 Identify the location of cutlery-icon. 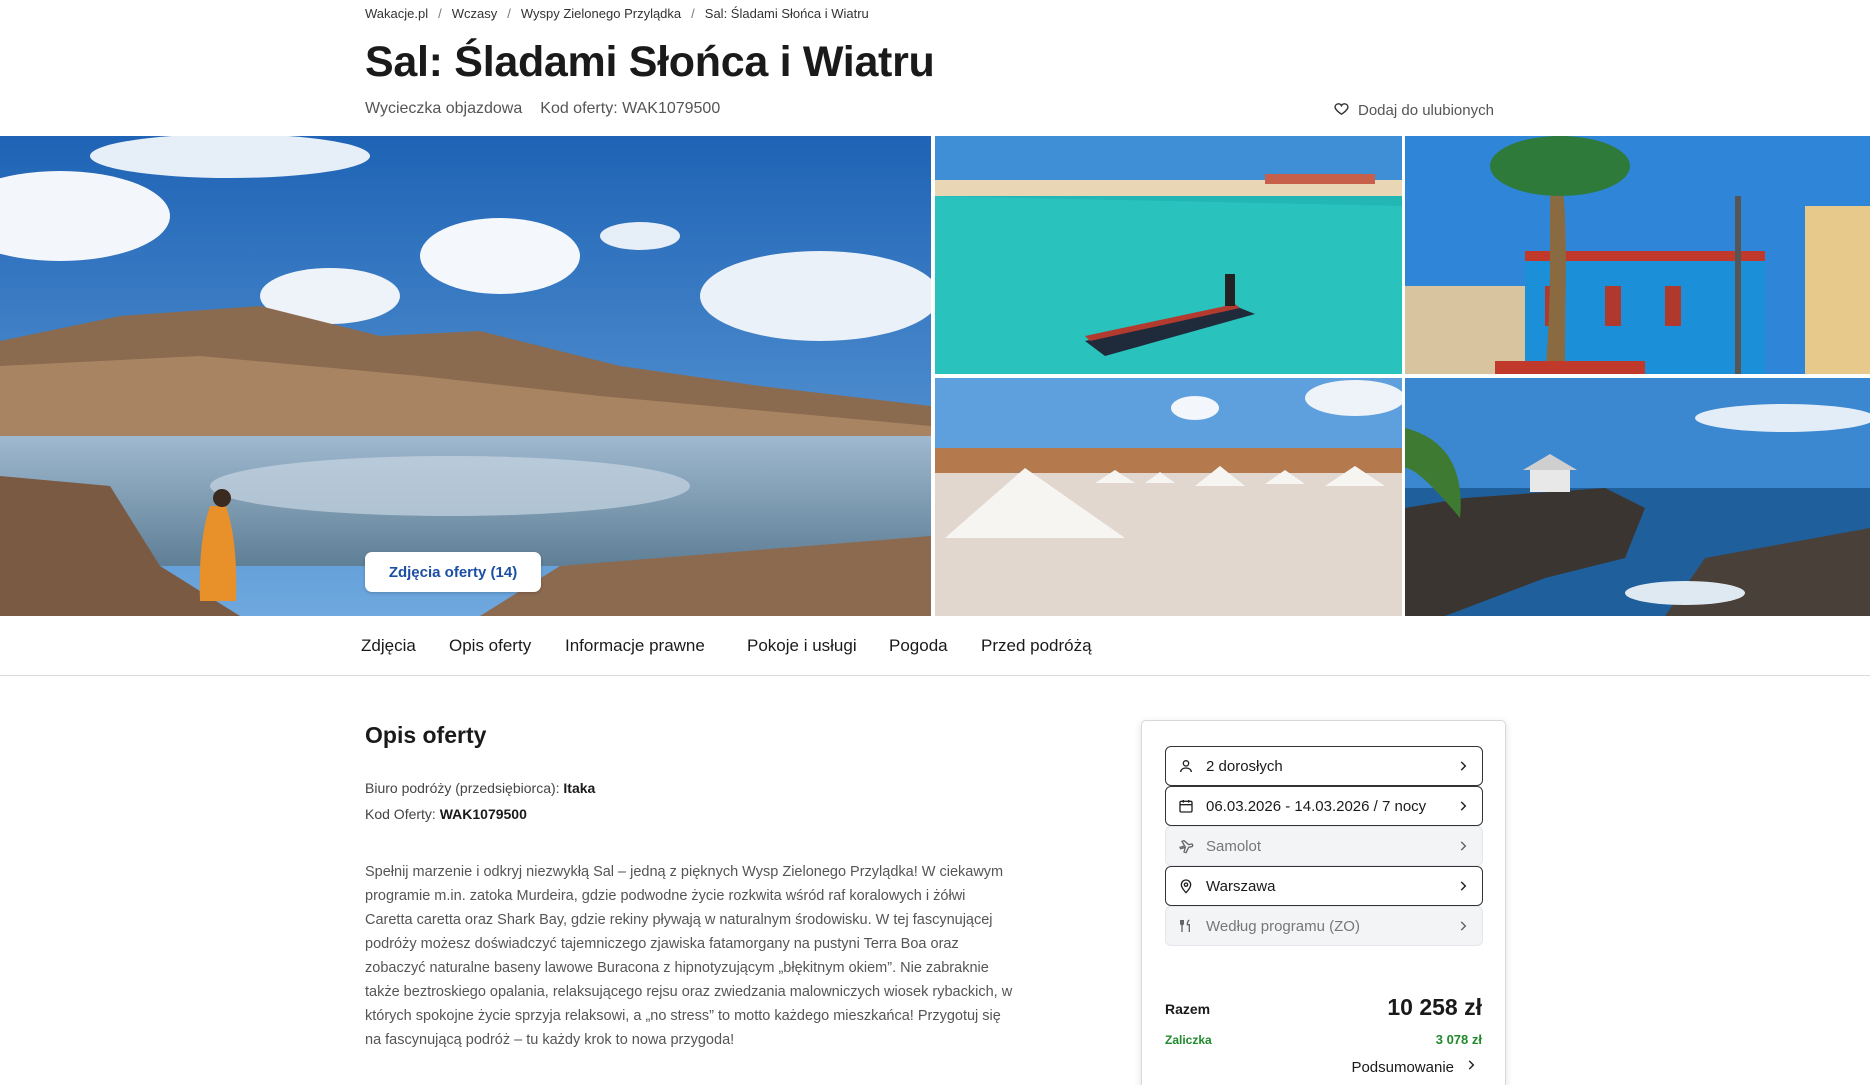
(1186, 926).